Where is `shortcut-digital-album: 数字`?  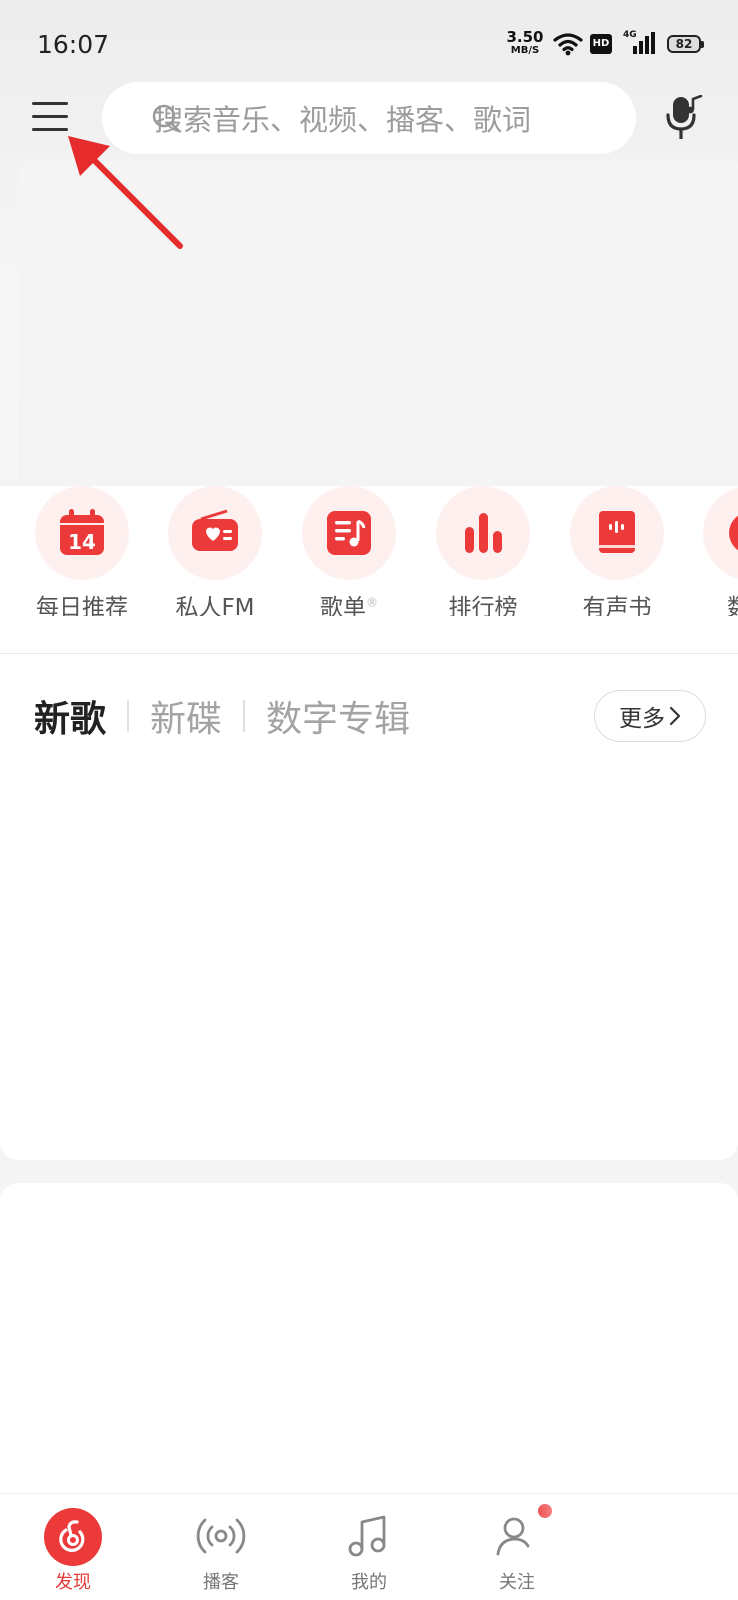
shortcut-digital-album: 数字 is located at coordinates (714, 551).